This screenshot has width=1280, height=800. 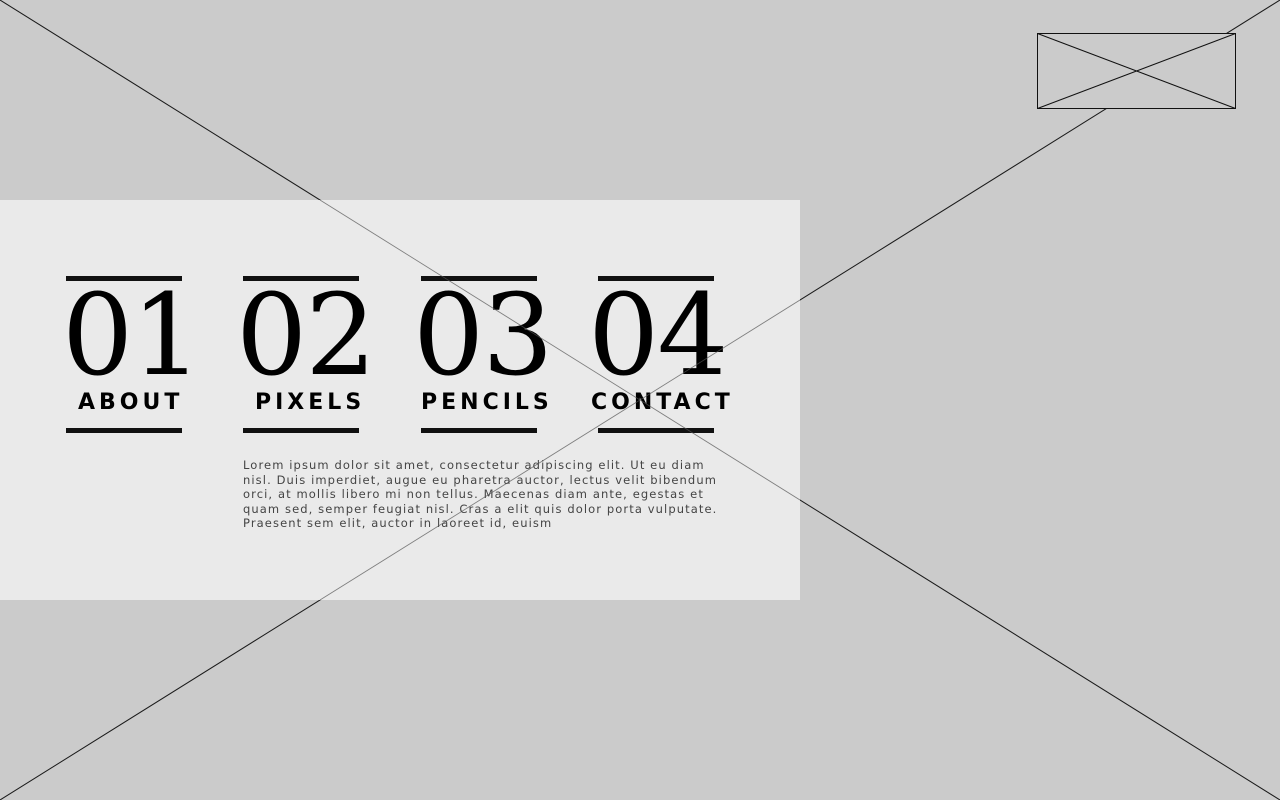 What do you see at coordinates (487, 402) in the screenshot?
I see `nav-label: PENCILS` at bounding box center [487, 402].